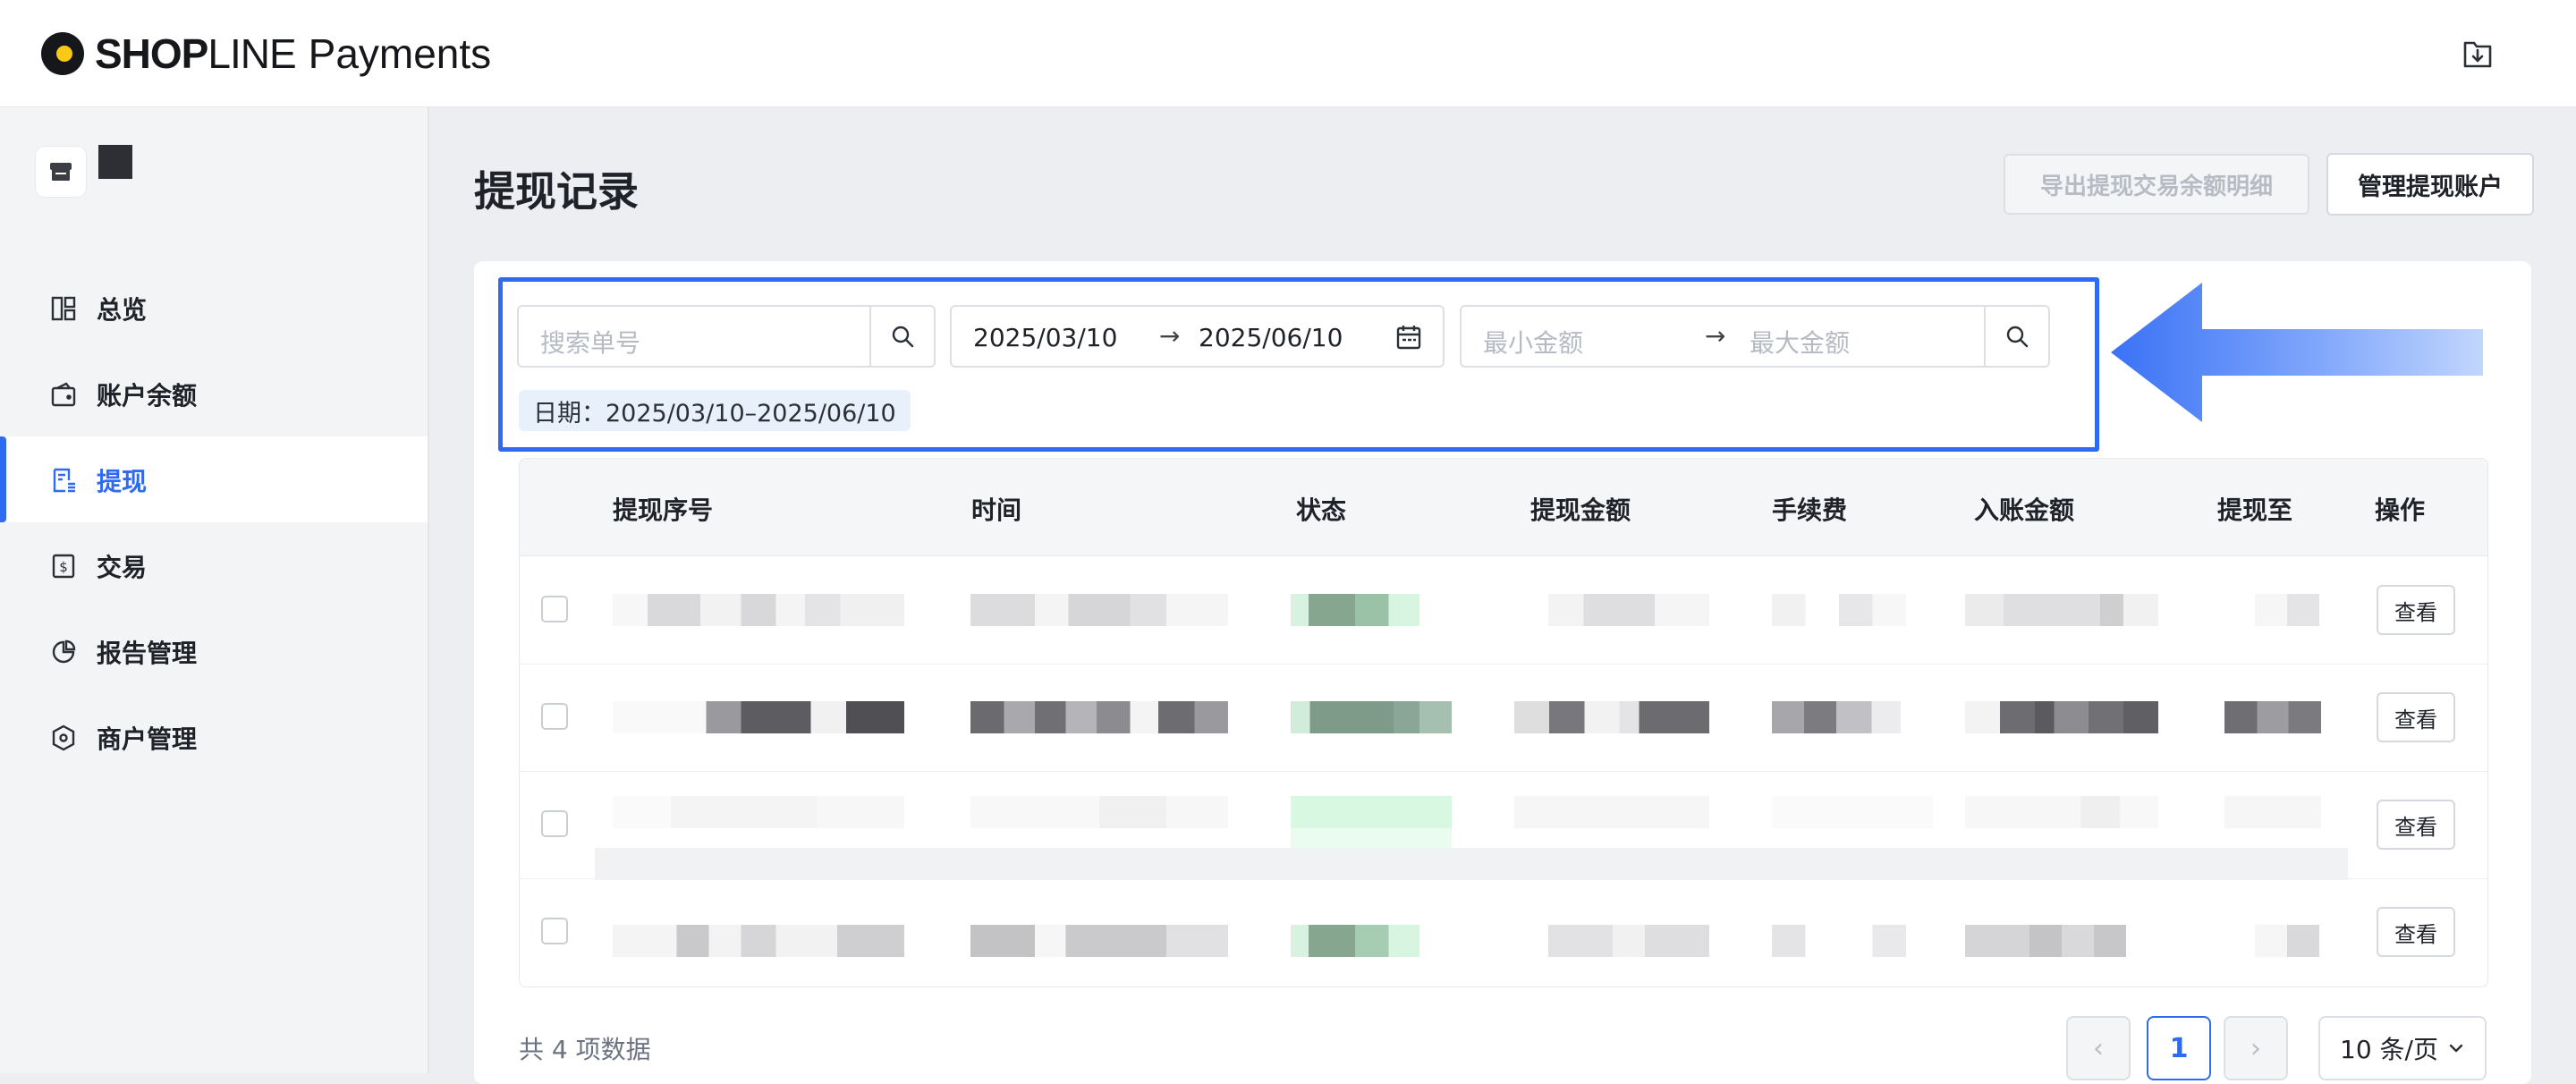 The image size is (2576, 1084). I want to click on sidebar-item-label: 交易, so click(122, 567).